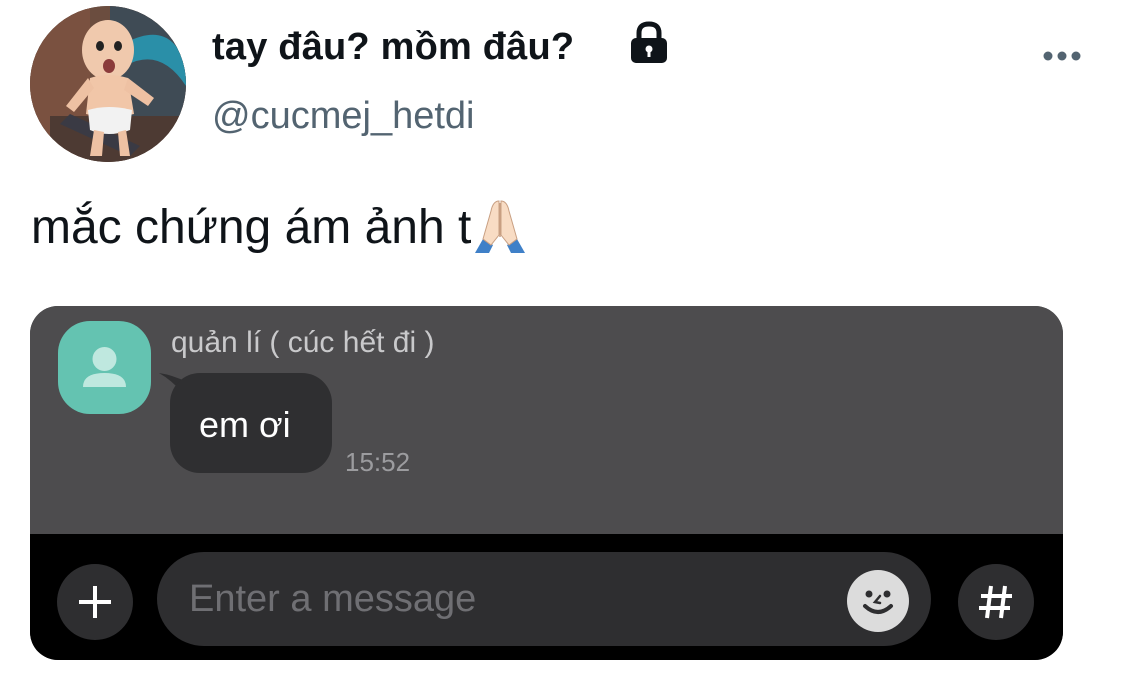  What do you see at coordinates (393, 47) in the screenshot?
I see `display-name: tay đâu? mồm đâu?` at bounding box center [393, 47].